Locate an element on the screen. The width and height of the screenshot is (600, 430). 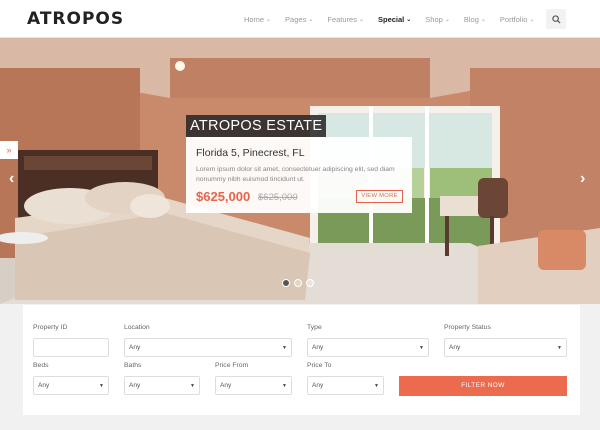
search-icon is located at coordinates (556, 19).